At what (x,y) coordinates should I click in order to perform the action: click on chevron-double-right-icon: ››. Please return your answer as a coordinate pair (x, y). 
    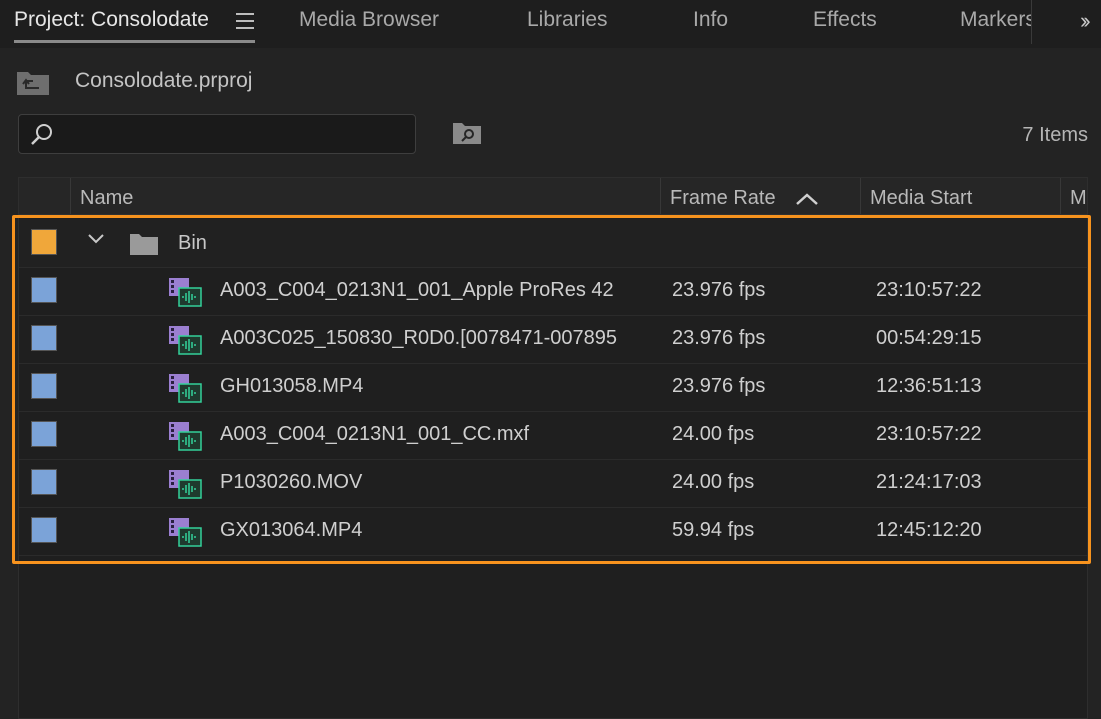
    Looking at the image, I should click on (1085, 21).